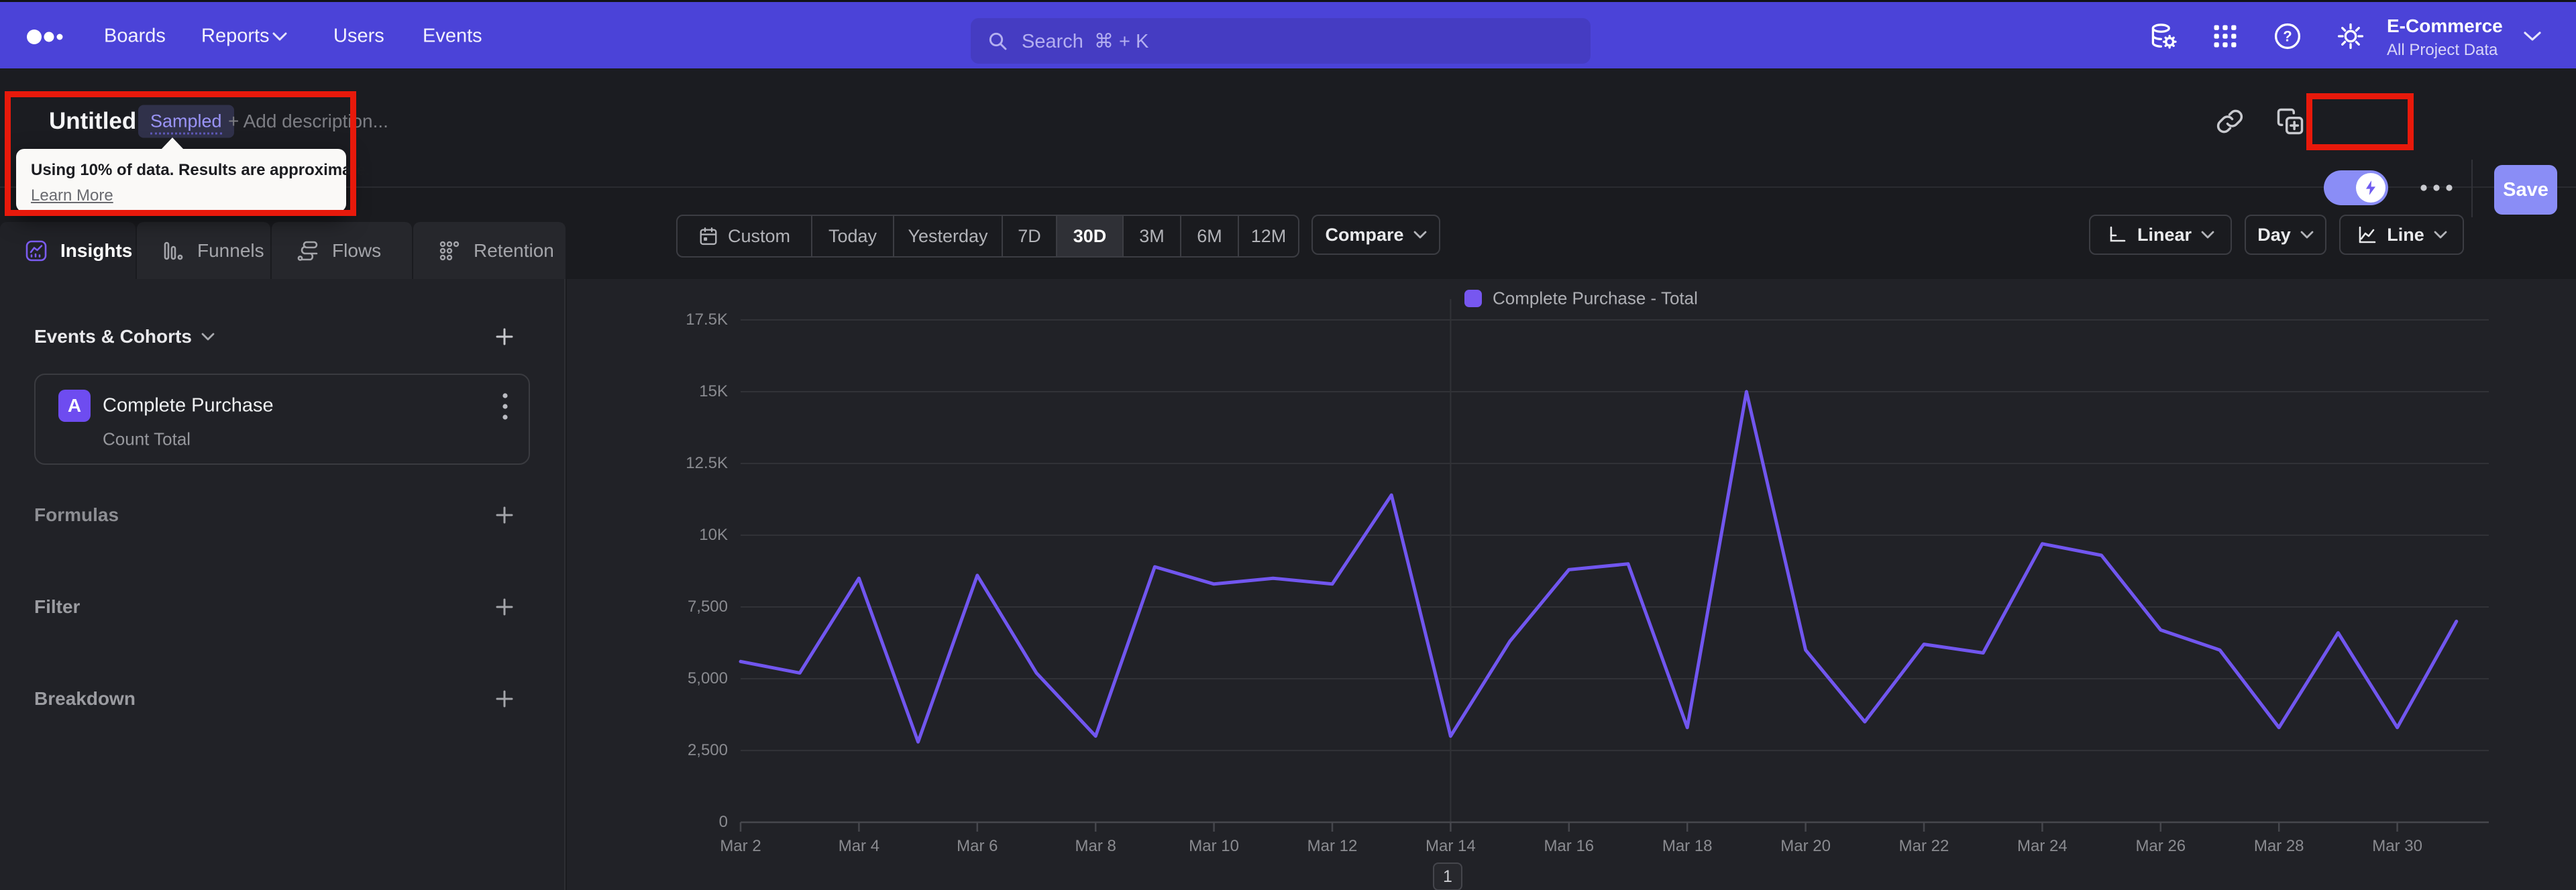  Describe the element at coordinates (172, 143) in the screenshot. I see `tooltip-caret` at that location.